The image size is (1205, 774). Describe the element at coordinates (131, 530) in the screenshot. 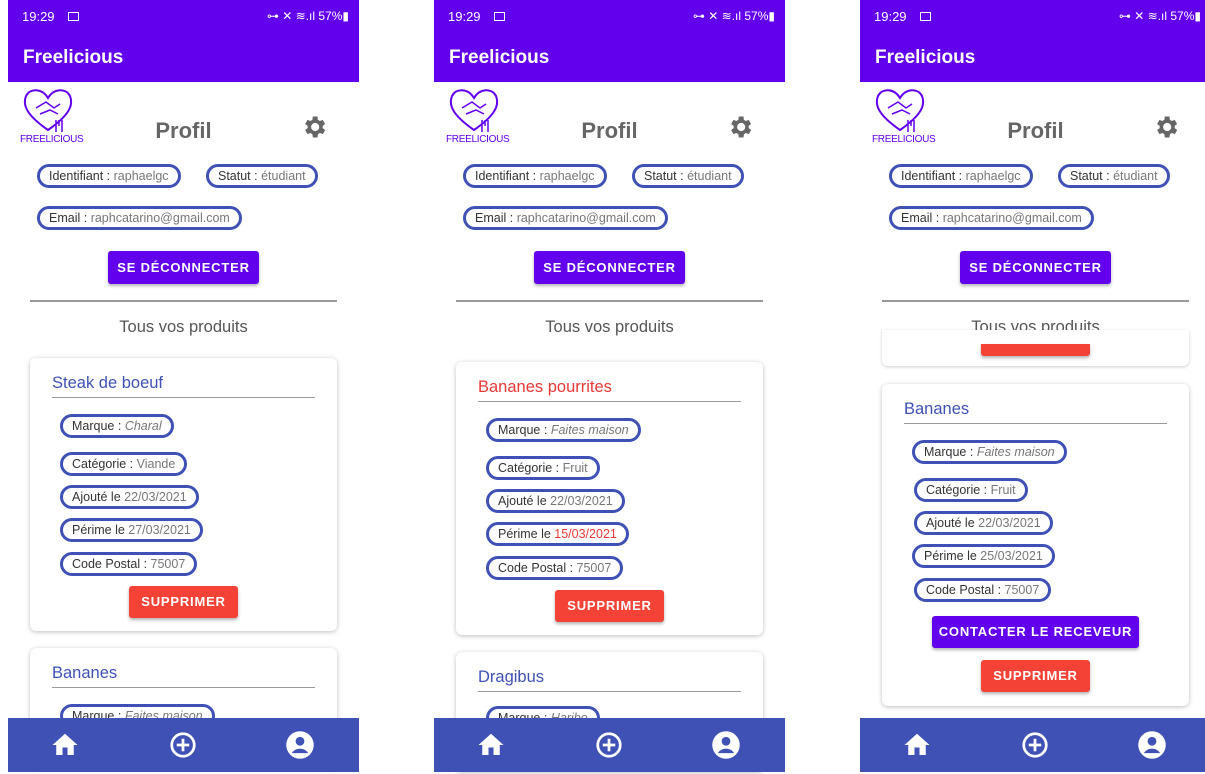

I see `expiry-date-chip: Périme le 27/03/2021` at that location.